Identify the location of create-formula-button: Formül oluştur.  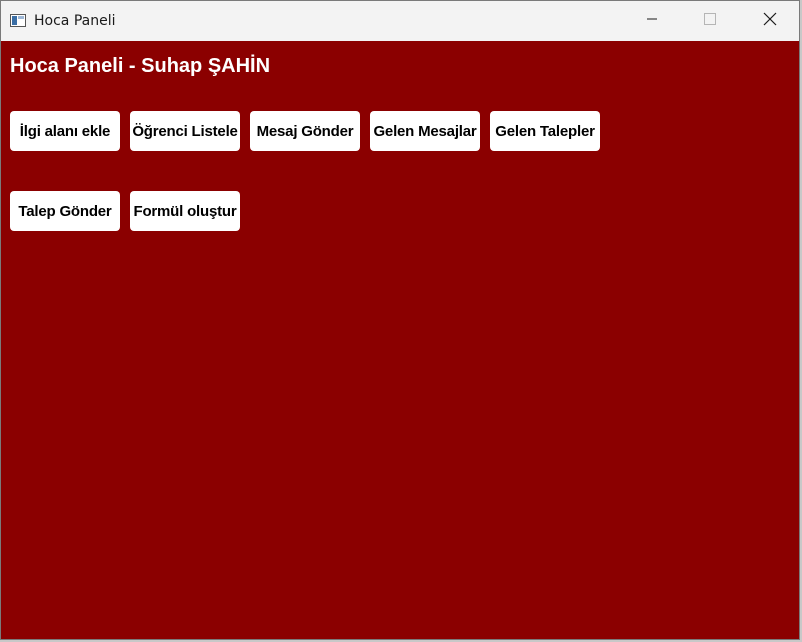
(185, 211).